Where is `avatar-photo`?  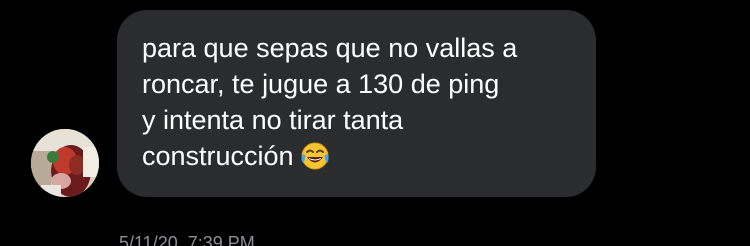
avatar-photo is located at coordinates (65, 163).